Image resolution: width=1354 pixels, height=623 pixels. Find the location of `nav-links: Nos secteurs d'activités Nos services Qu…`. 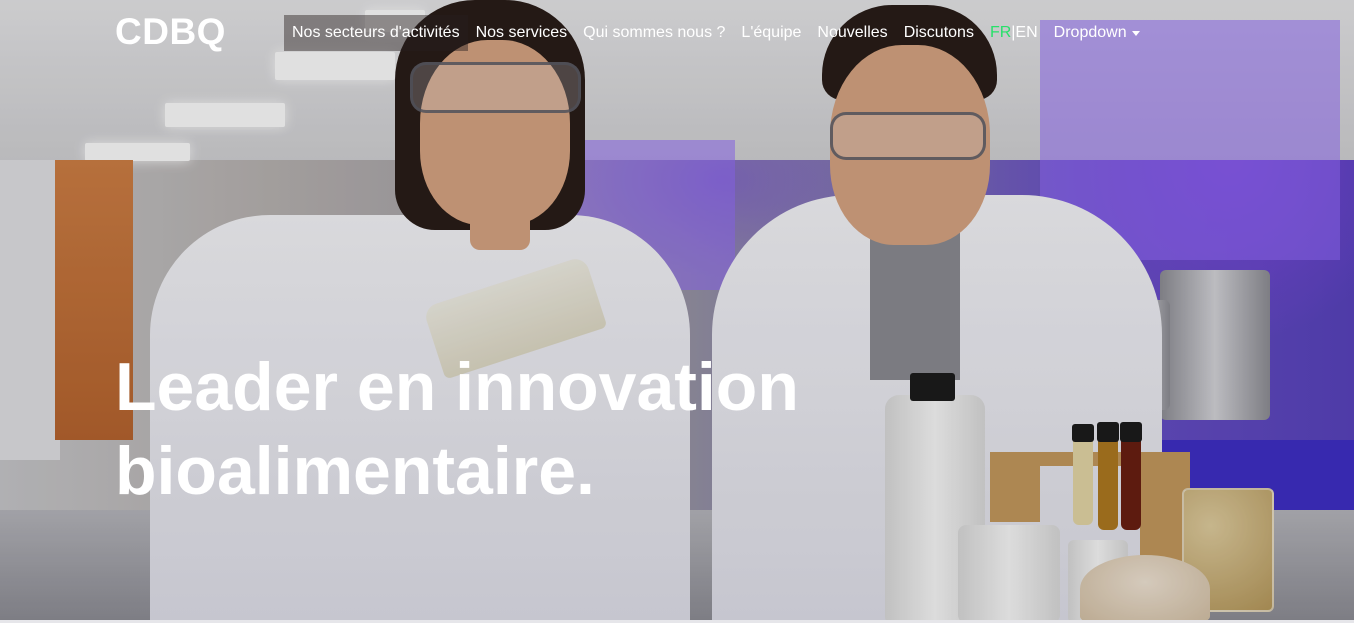

nav-links: Nos secteurs d'activités Nos services Qu… is located at coordinates (716, 33).